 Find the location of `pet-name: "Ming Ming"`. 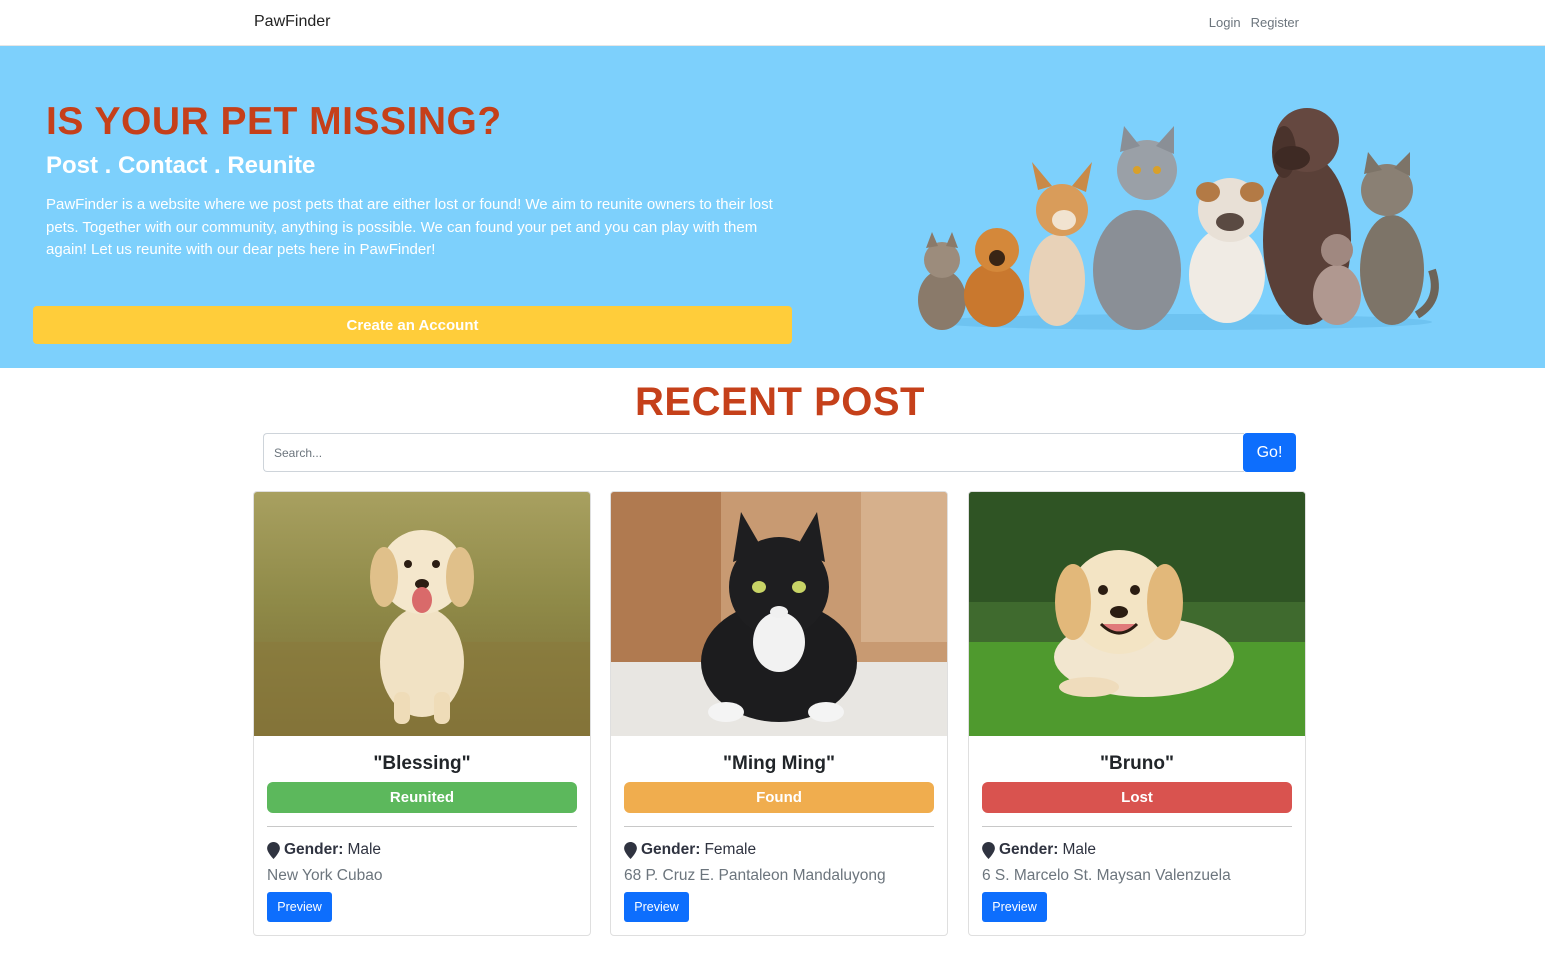

pet-name: "Ming Ming" is located at coordinates (779, 763).